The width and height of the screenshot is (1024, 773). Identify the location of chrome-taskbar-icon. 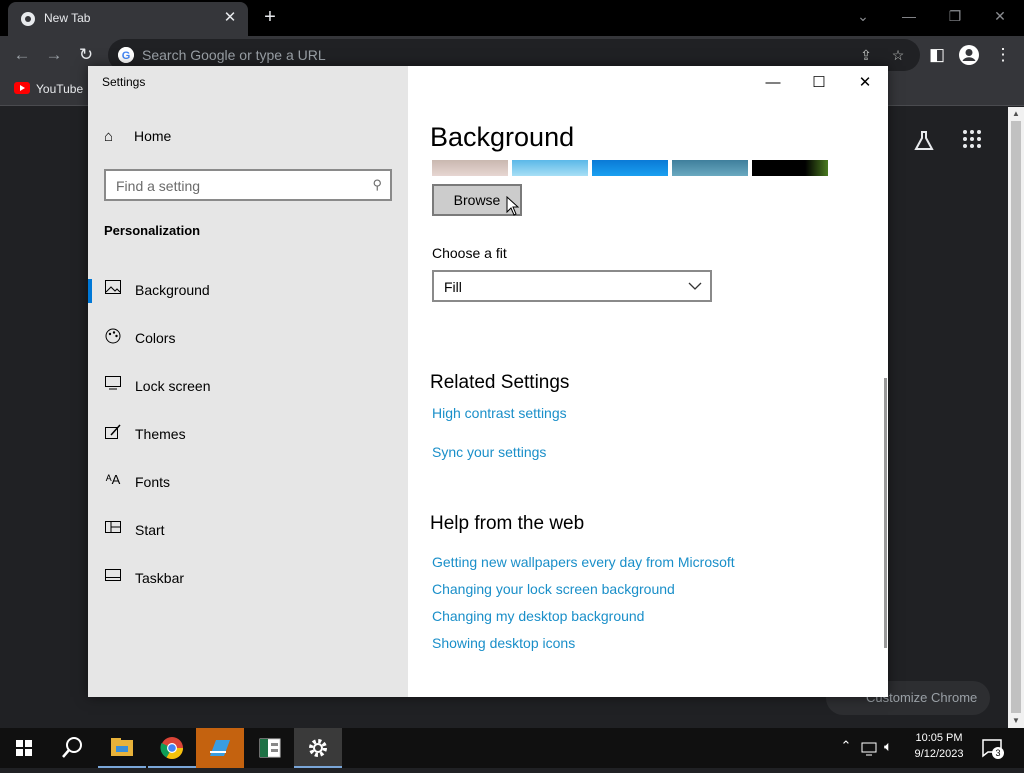
(172, 748).